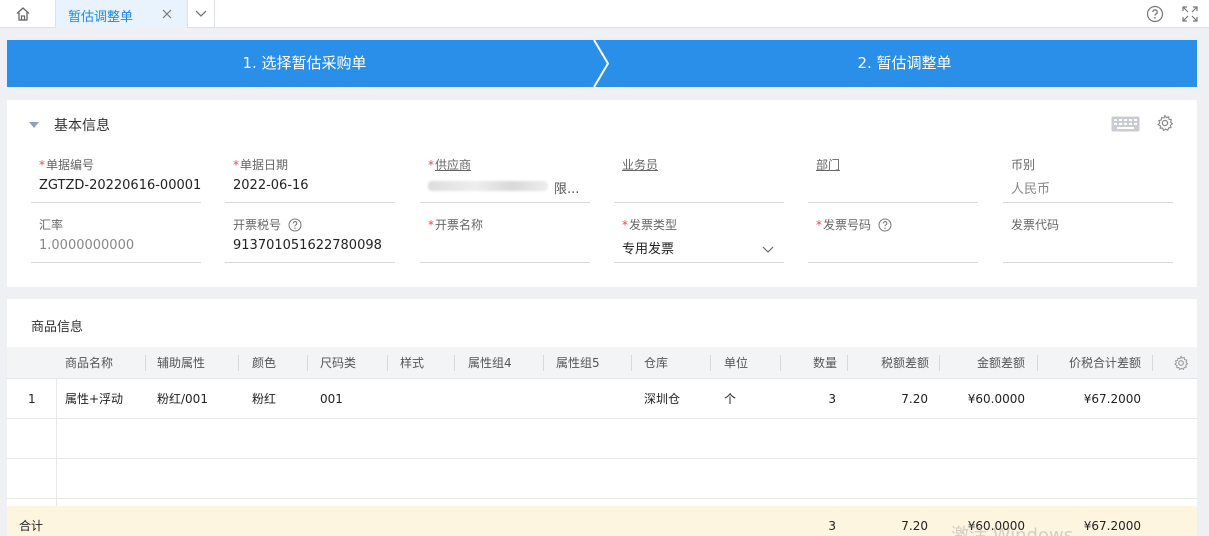 The image size is (1209, 536). What do you see at coordinates (653, 225) in the screenshot?
I see `invoice-type-label: 发票类型` at bounding box center [653, 225].